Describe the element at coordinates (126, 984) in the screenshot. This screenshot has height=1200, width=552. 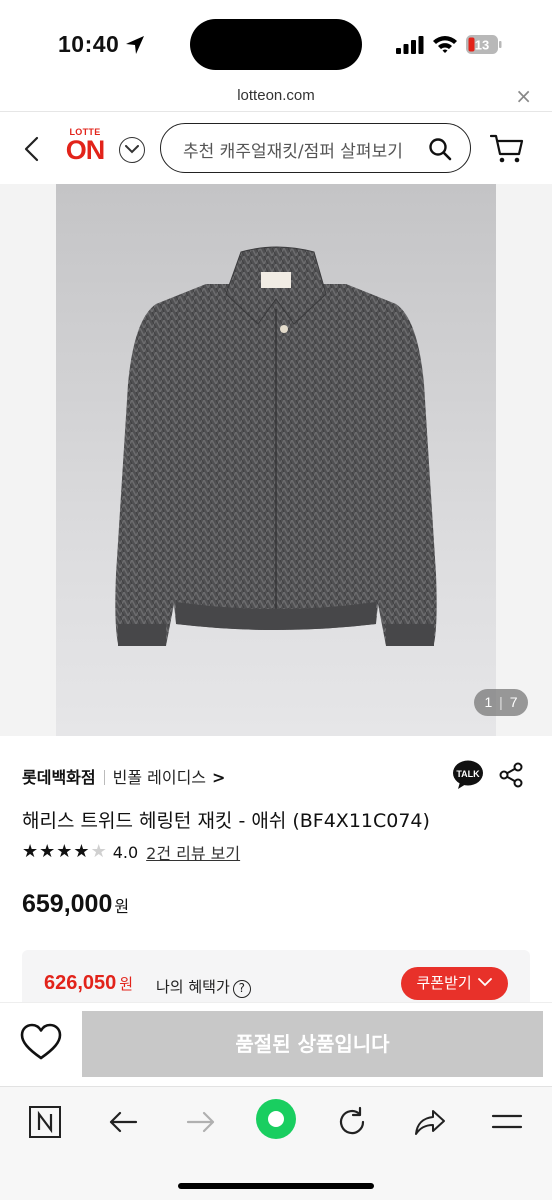
I see `benefit-price-unit: 원` at that location.